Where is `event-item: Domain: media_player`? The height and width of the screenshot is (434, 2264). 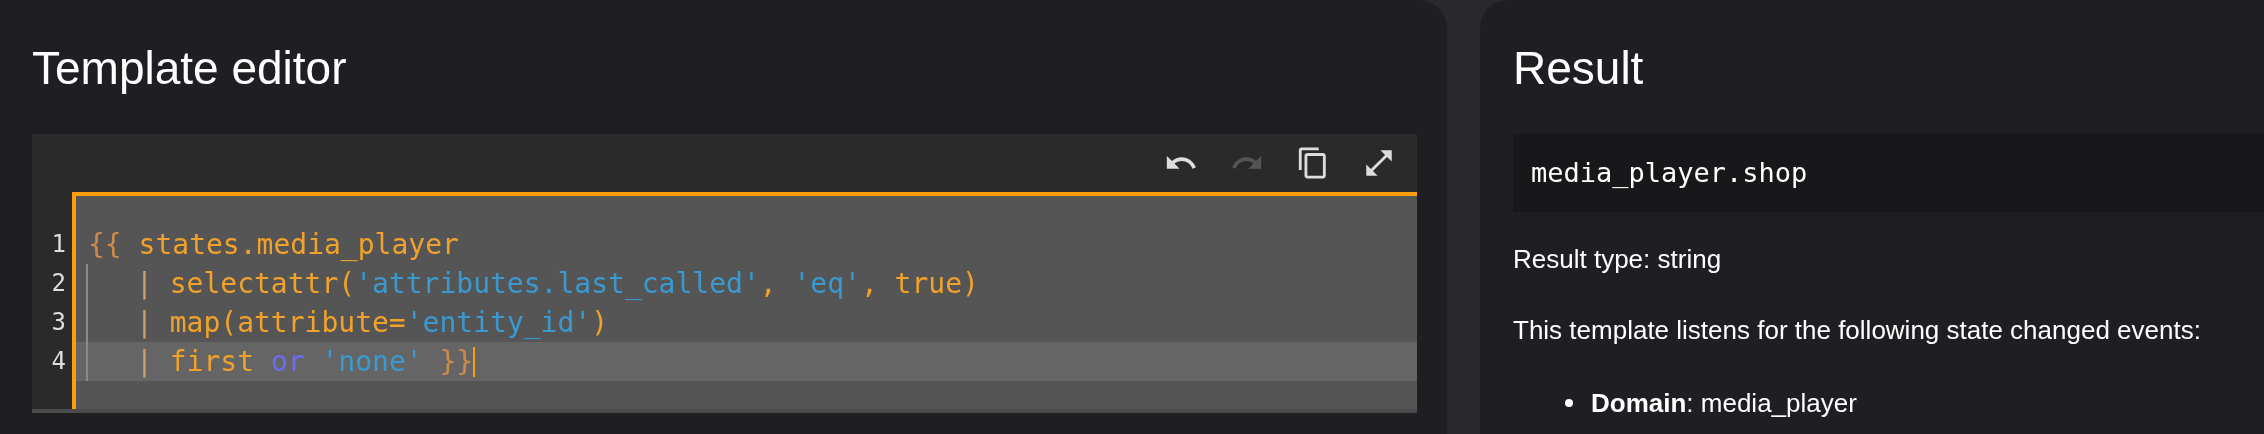
event-item: Domain: media_player is located at coordinates (1724, 403).